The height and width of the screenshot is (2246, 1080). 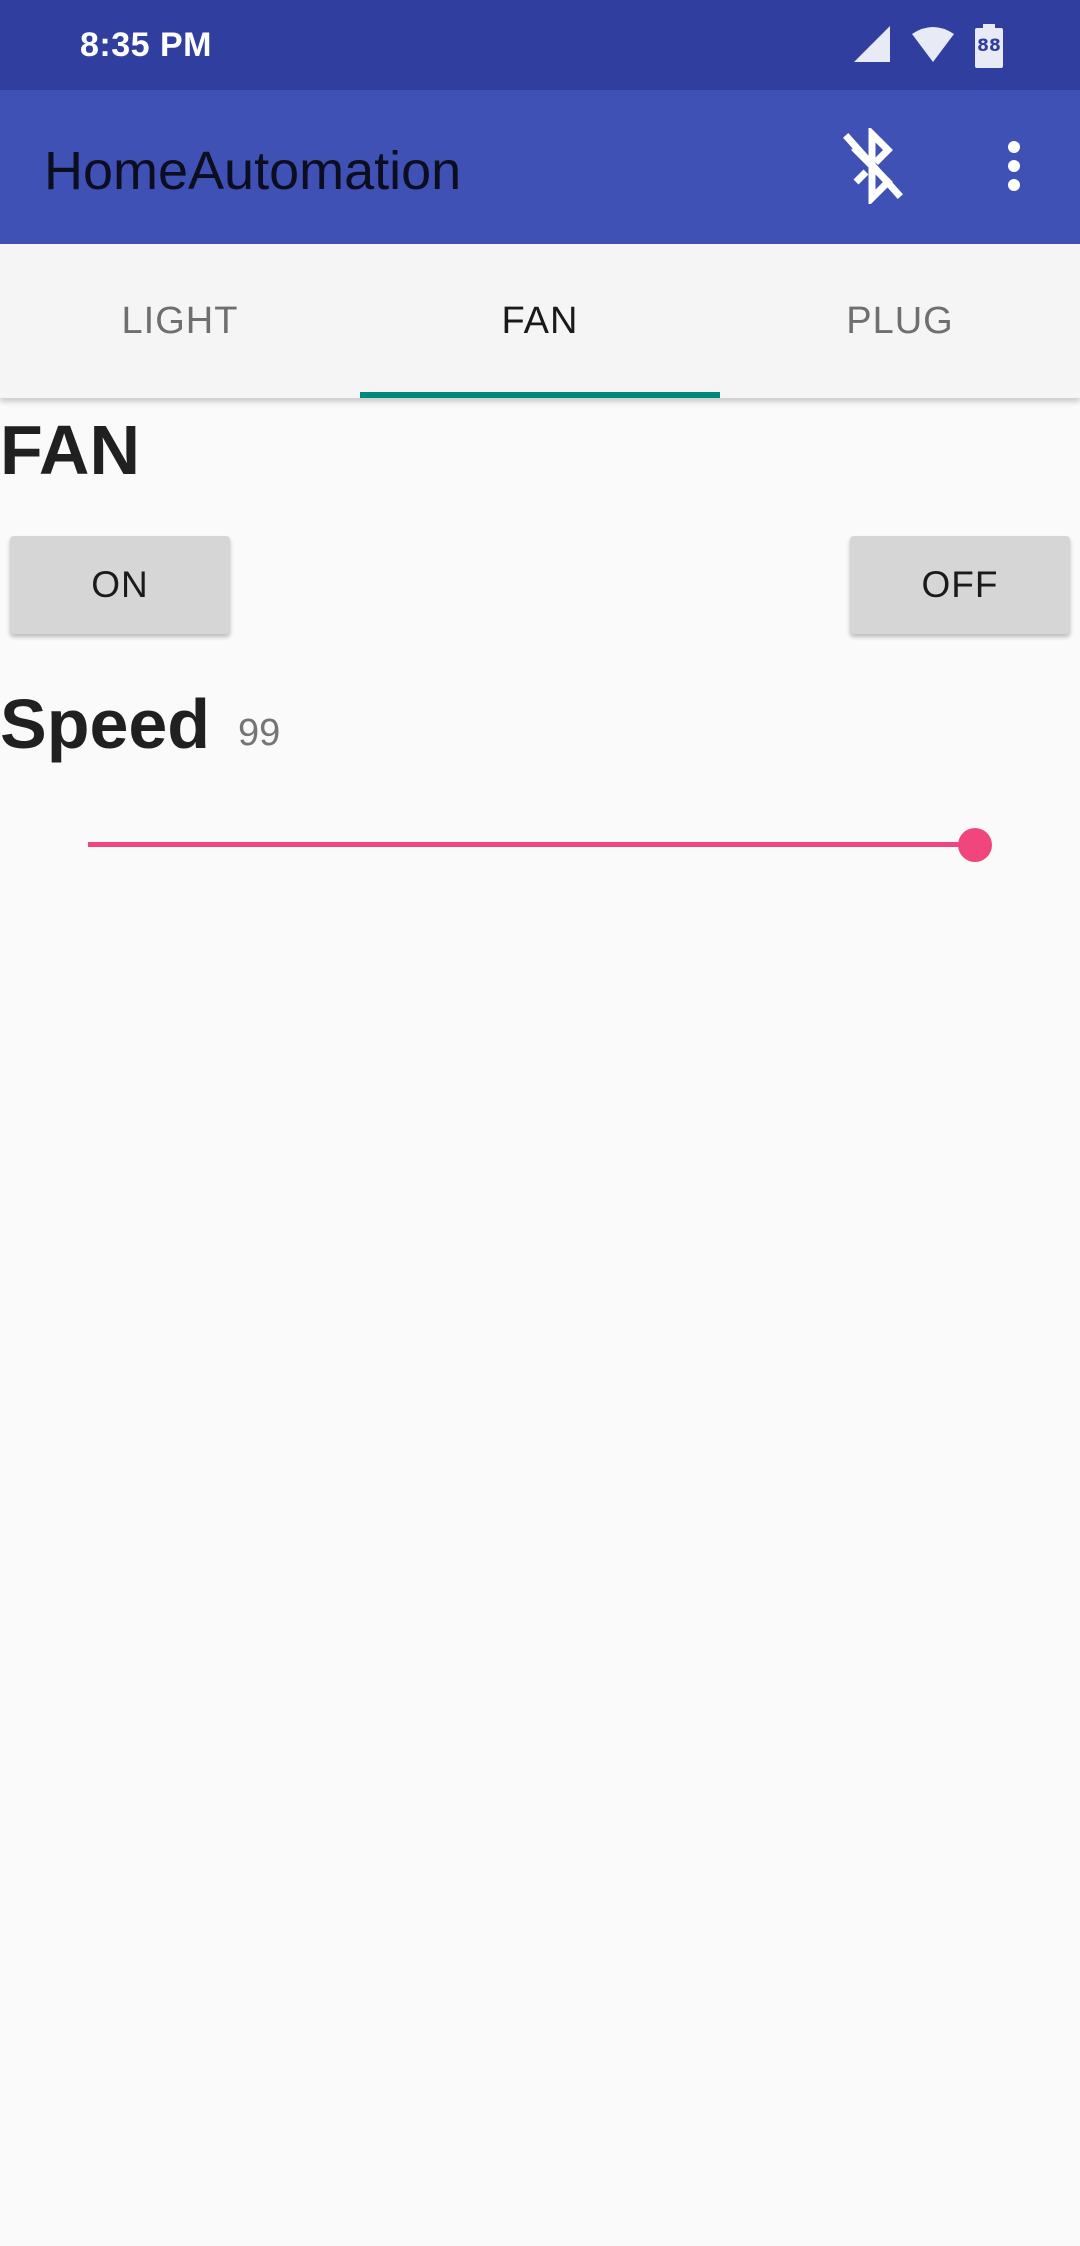 I want to click on tab-fan: FAN, so click(x=540, y=321).